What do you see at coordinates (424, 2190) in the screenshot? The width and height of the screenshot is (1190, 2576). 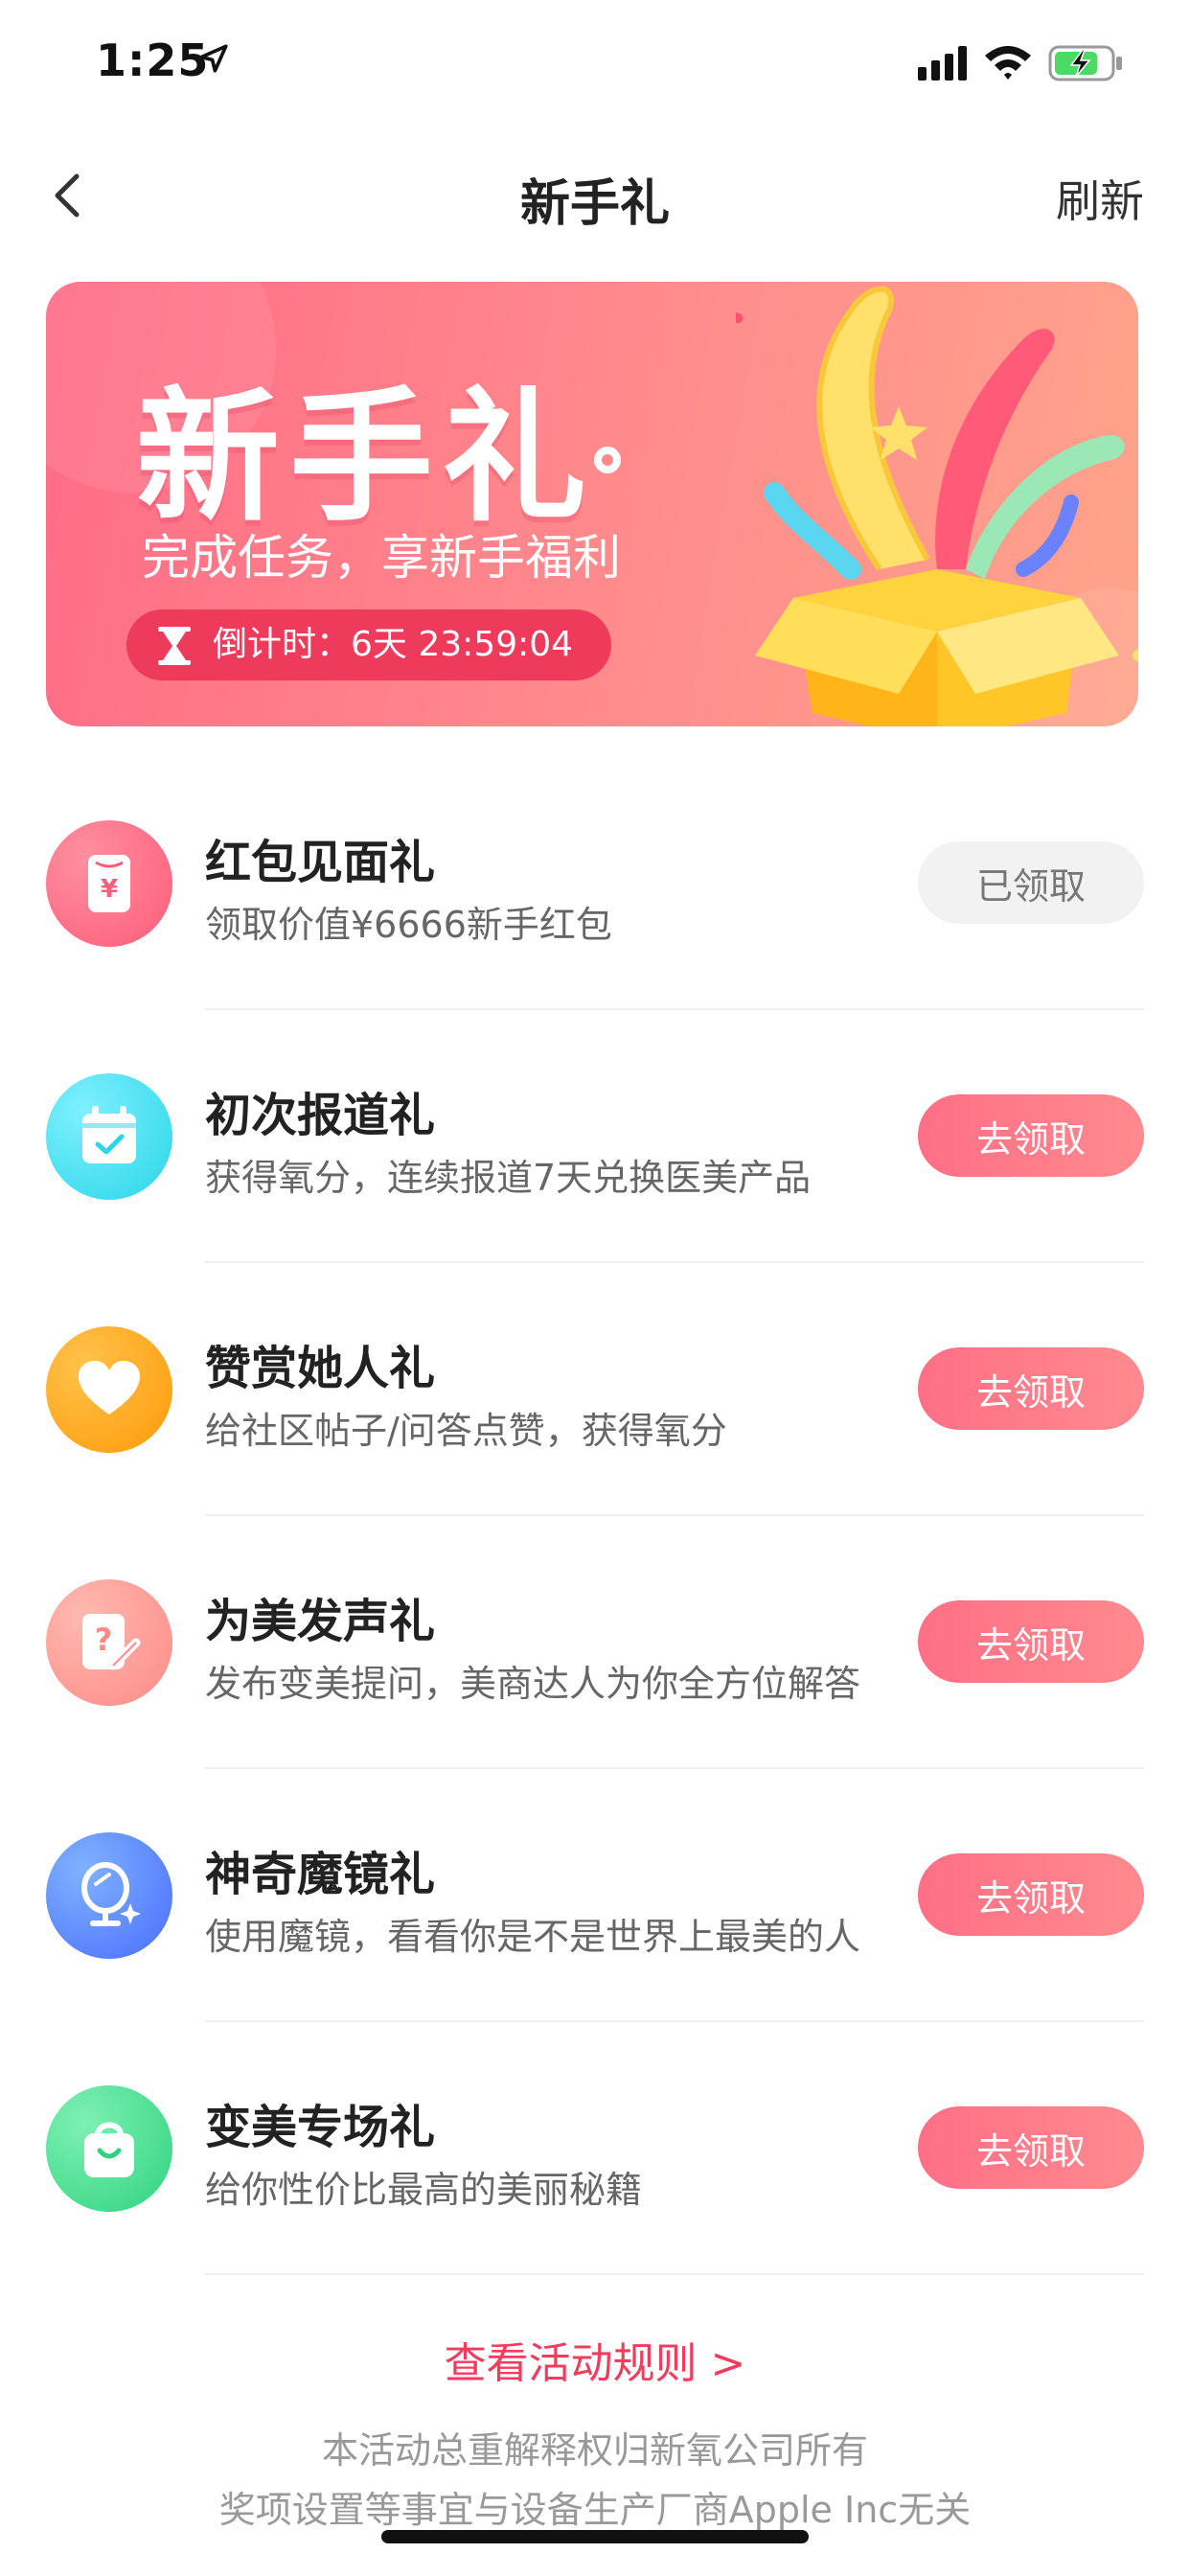 I see `gift-description: 给你性价比最高的美丽秘籍` at bounding box center [424, 2190].